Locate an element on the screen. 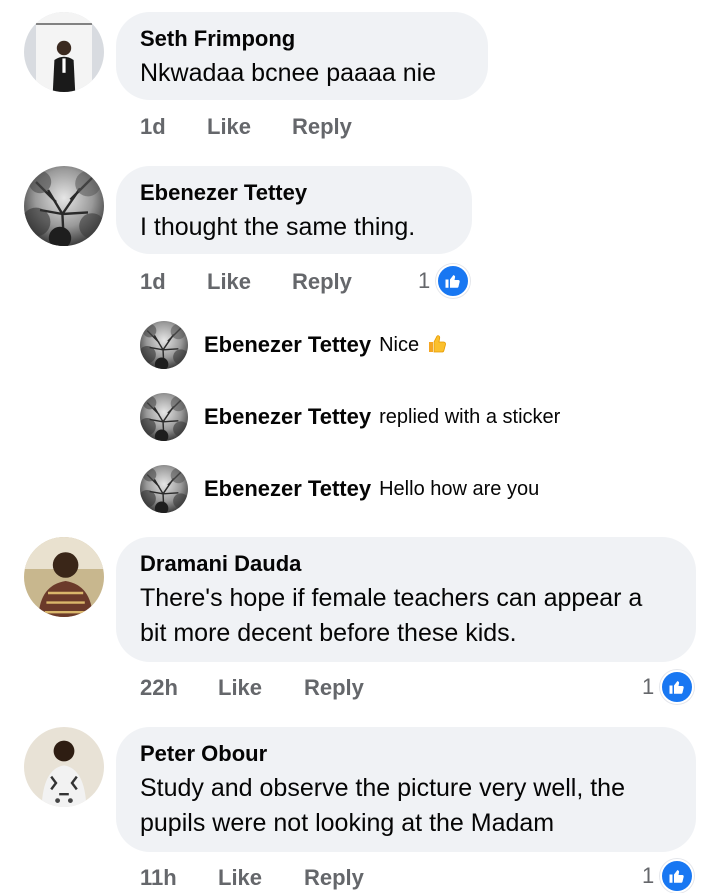 The width and height of the screenshot is (720, 893). reply-text: Nice is located at coordinates (399, 344).